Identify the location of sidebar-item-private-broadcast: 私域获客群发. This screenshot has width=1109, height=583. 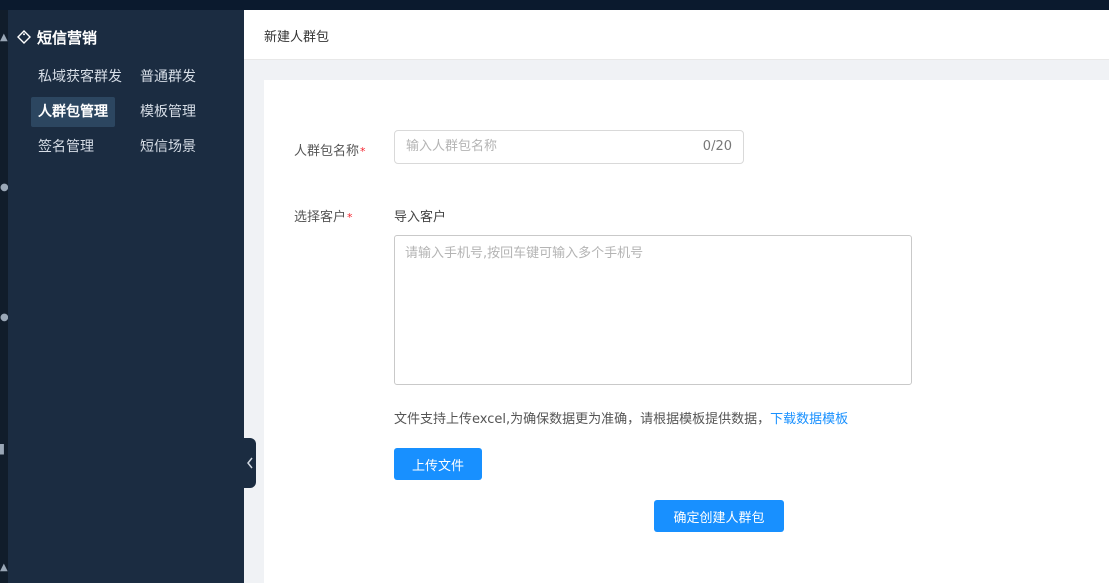
(80, 77).